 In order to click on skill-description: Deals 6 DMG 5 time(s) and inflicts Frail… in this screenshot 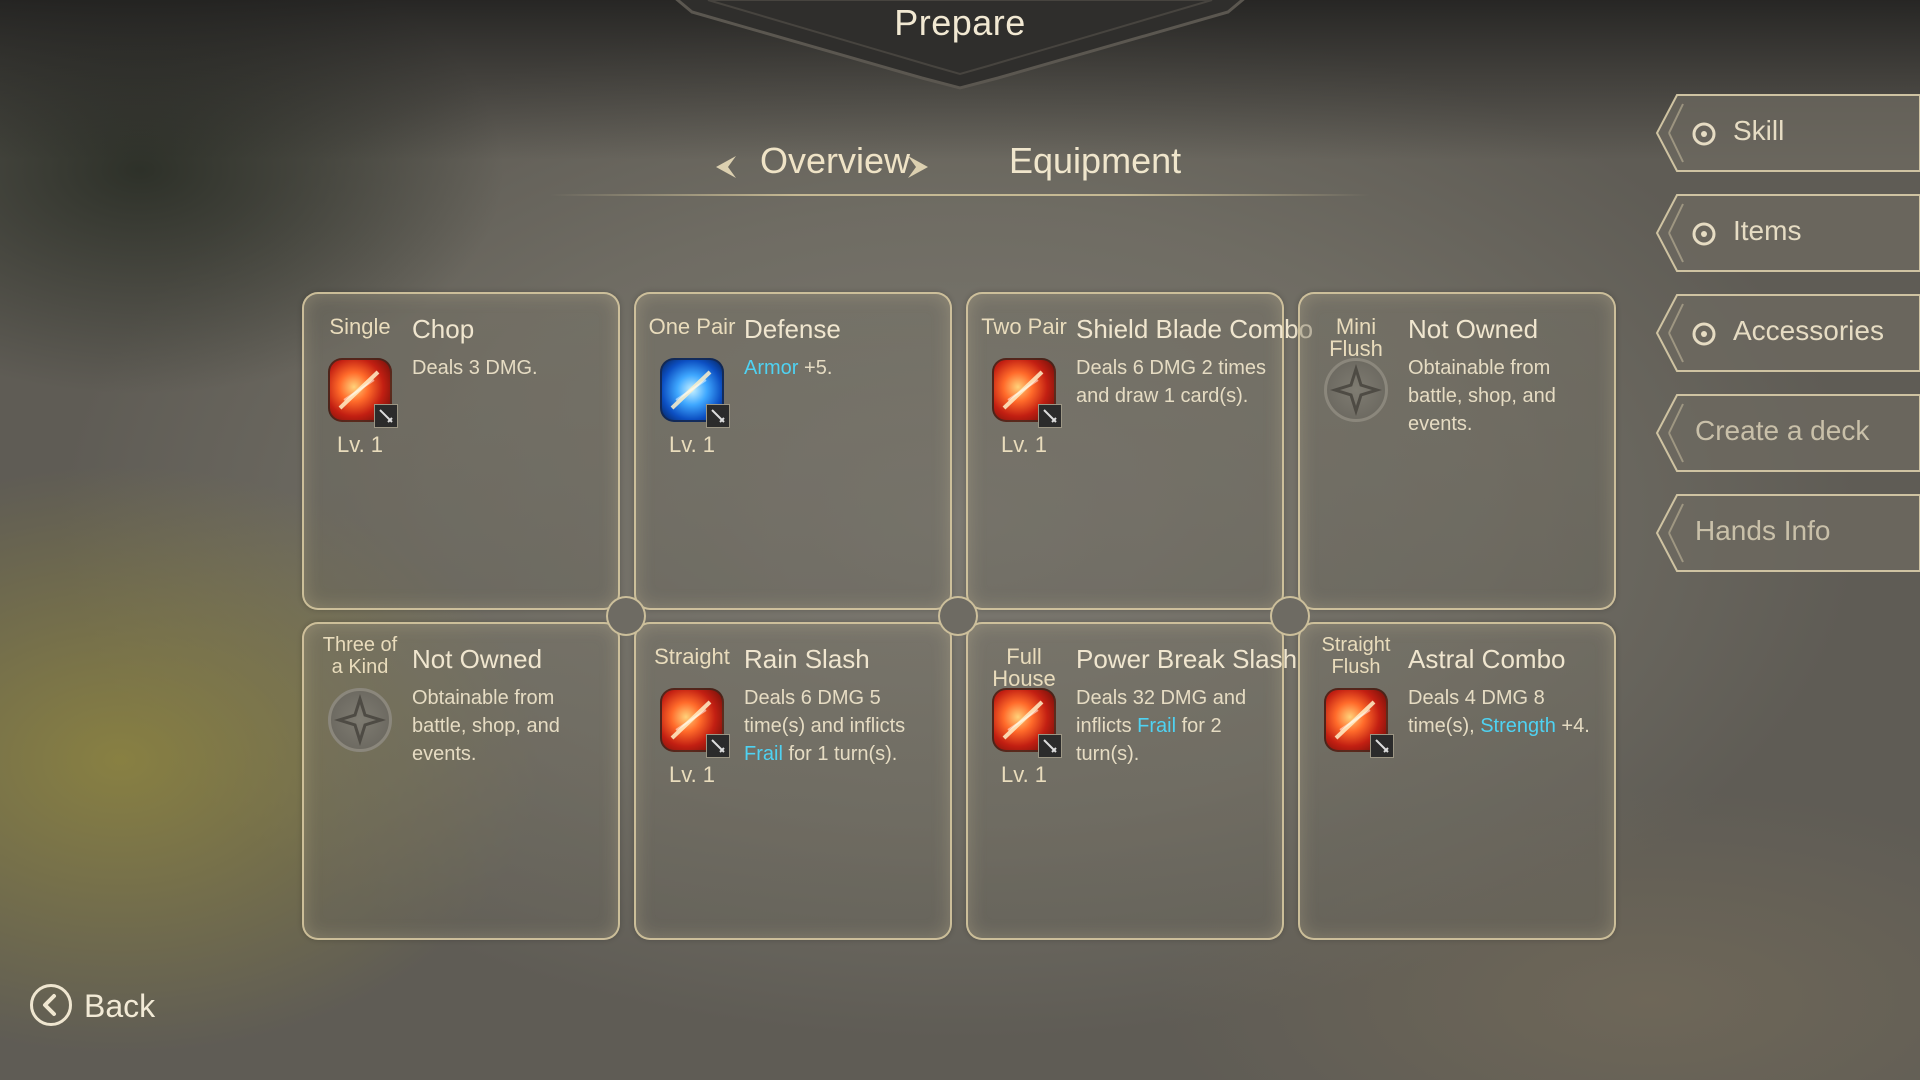, I will do `click(844, 726)`.